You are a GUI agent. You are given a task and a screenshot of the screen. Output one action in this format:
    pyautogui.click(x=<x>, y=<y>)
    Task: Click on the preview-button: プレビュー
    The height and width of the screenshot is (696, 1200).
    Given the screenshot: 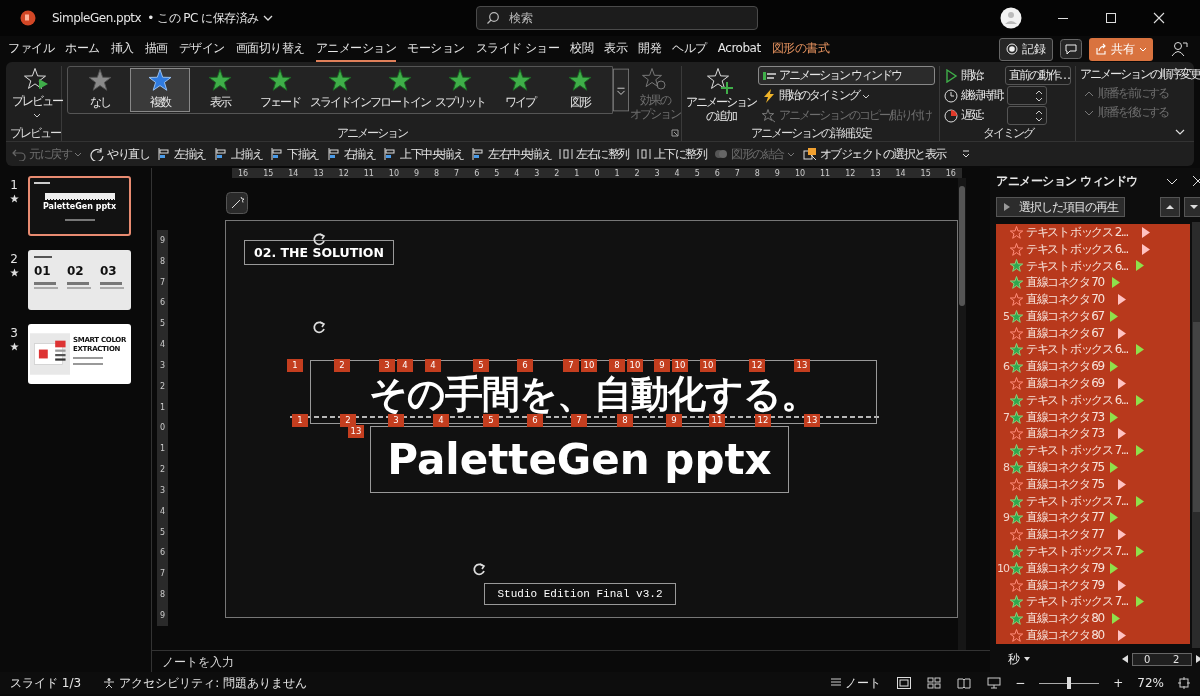 What is the action you would take?
    pyautogui.click(x=37, y=92)
    